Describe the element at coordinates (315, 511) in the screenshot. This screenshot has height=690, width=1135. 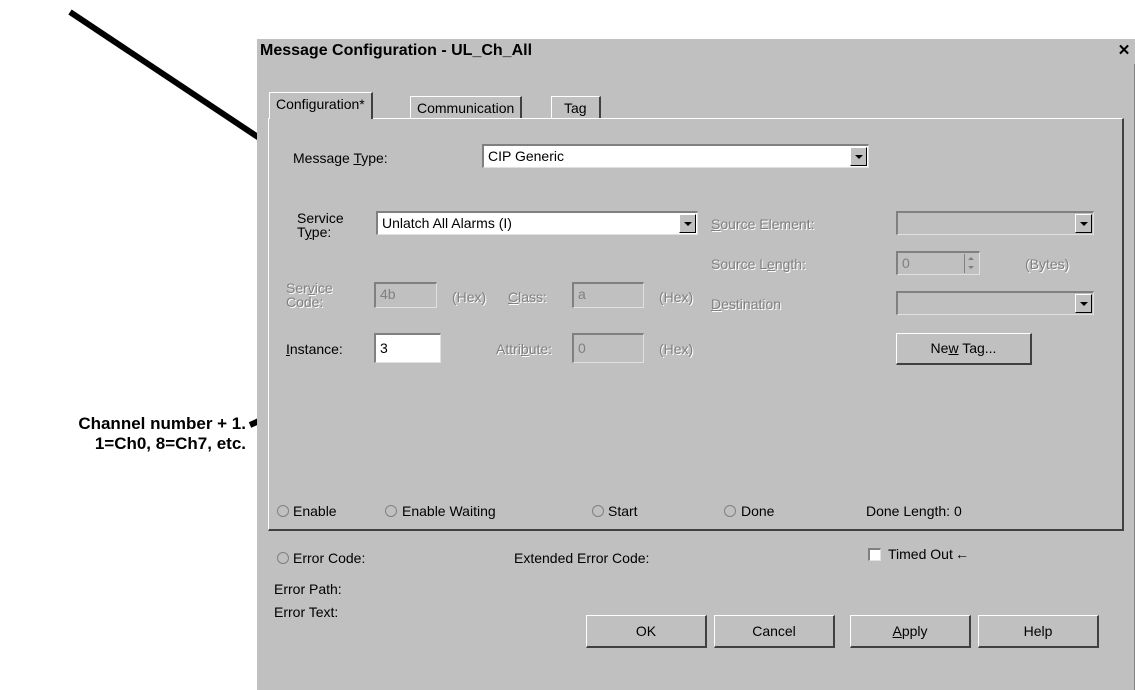
I see `enable-label: Enable` at that location.